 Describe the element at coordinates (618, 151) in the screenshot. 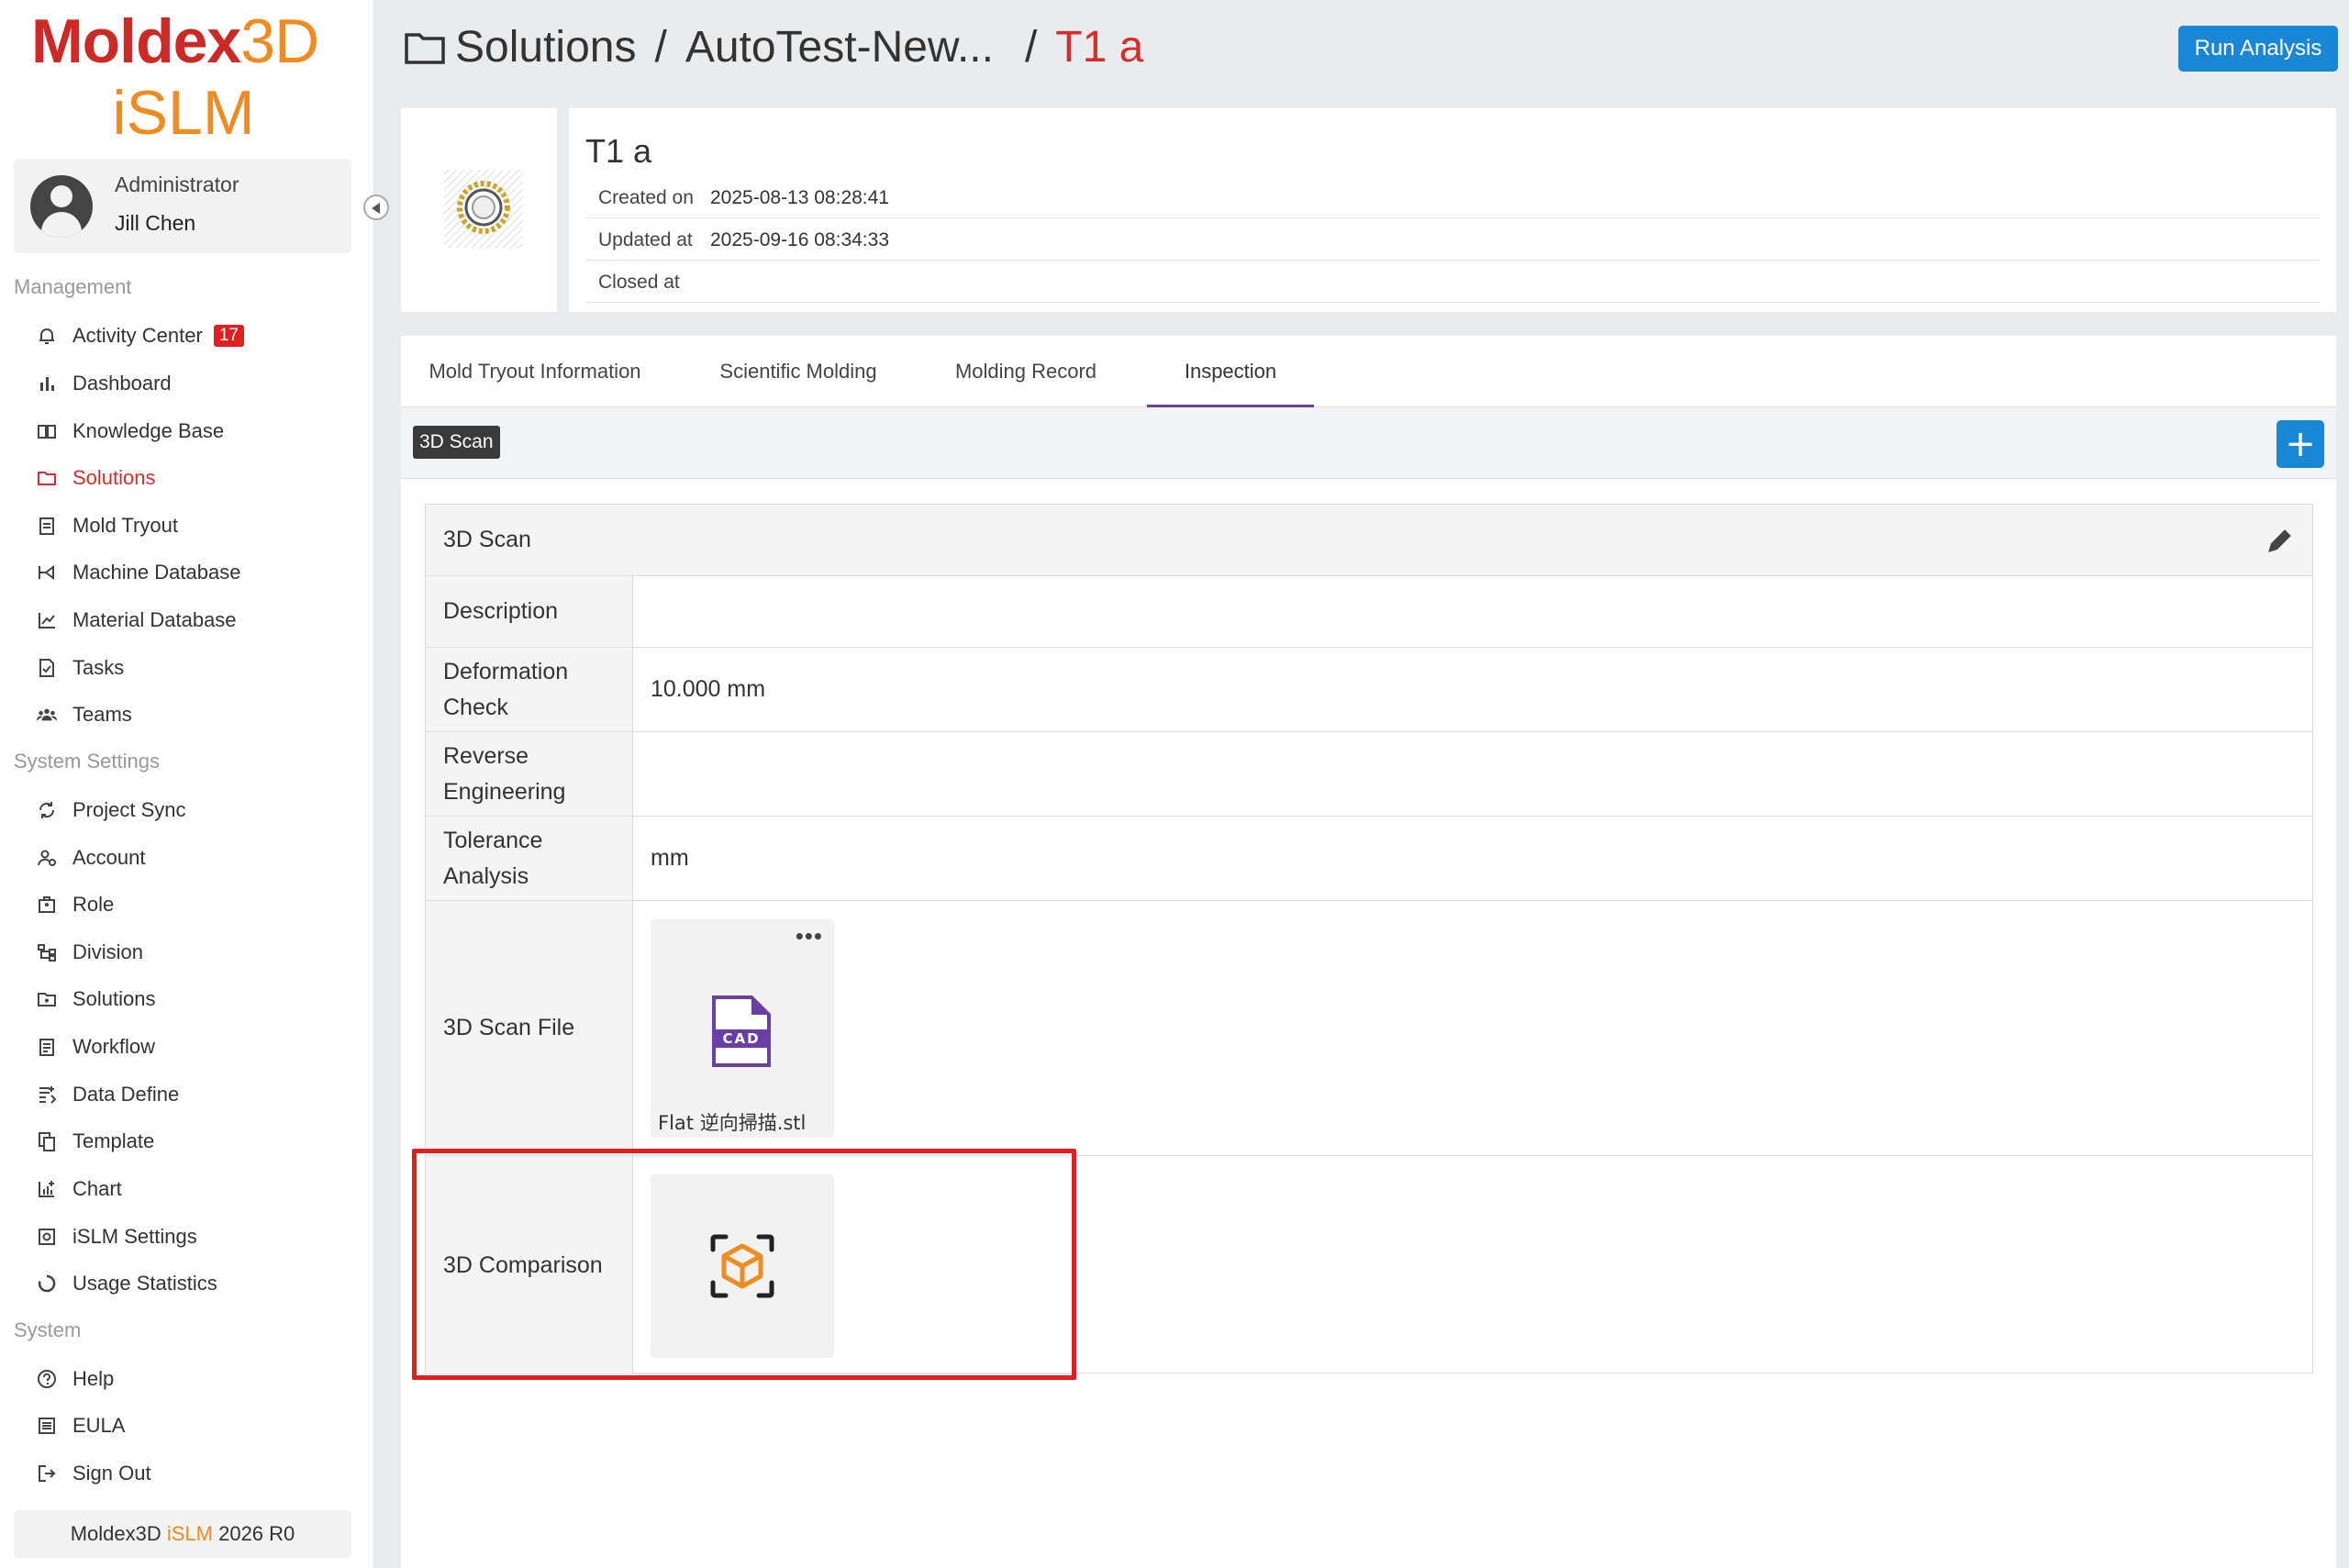

I see `trial-title: T1 a` at that location.